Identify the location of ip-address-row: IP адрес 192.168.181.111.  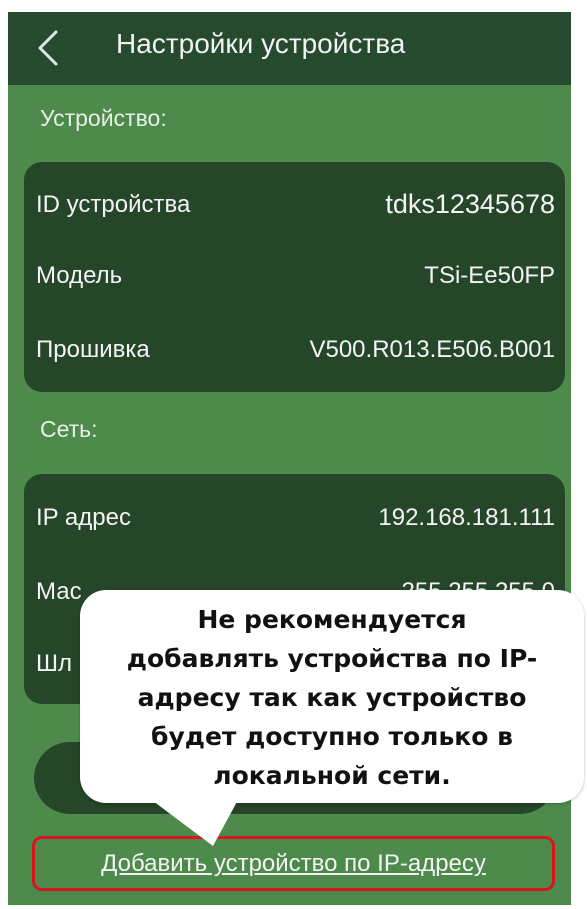
(294, 520).